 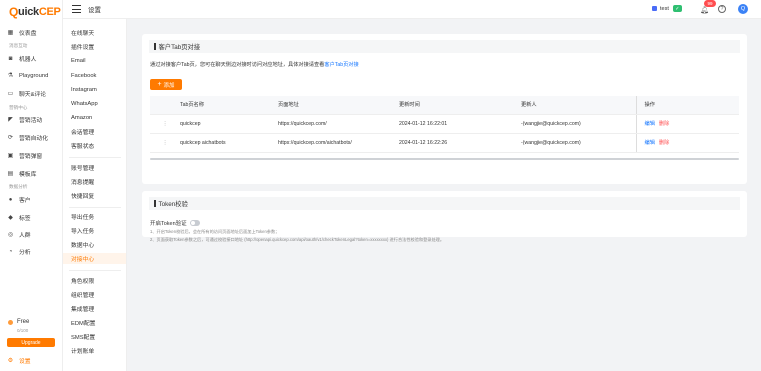 I want to click on sidebar-item-robot: ◙ 机器人, so click(x=33, y=58).